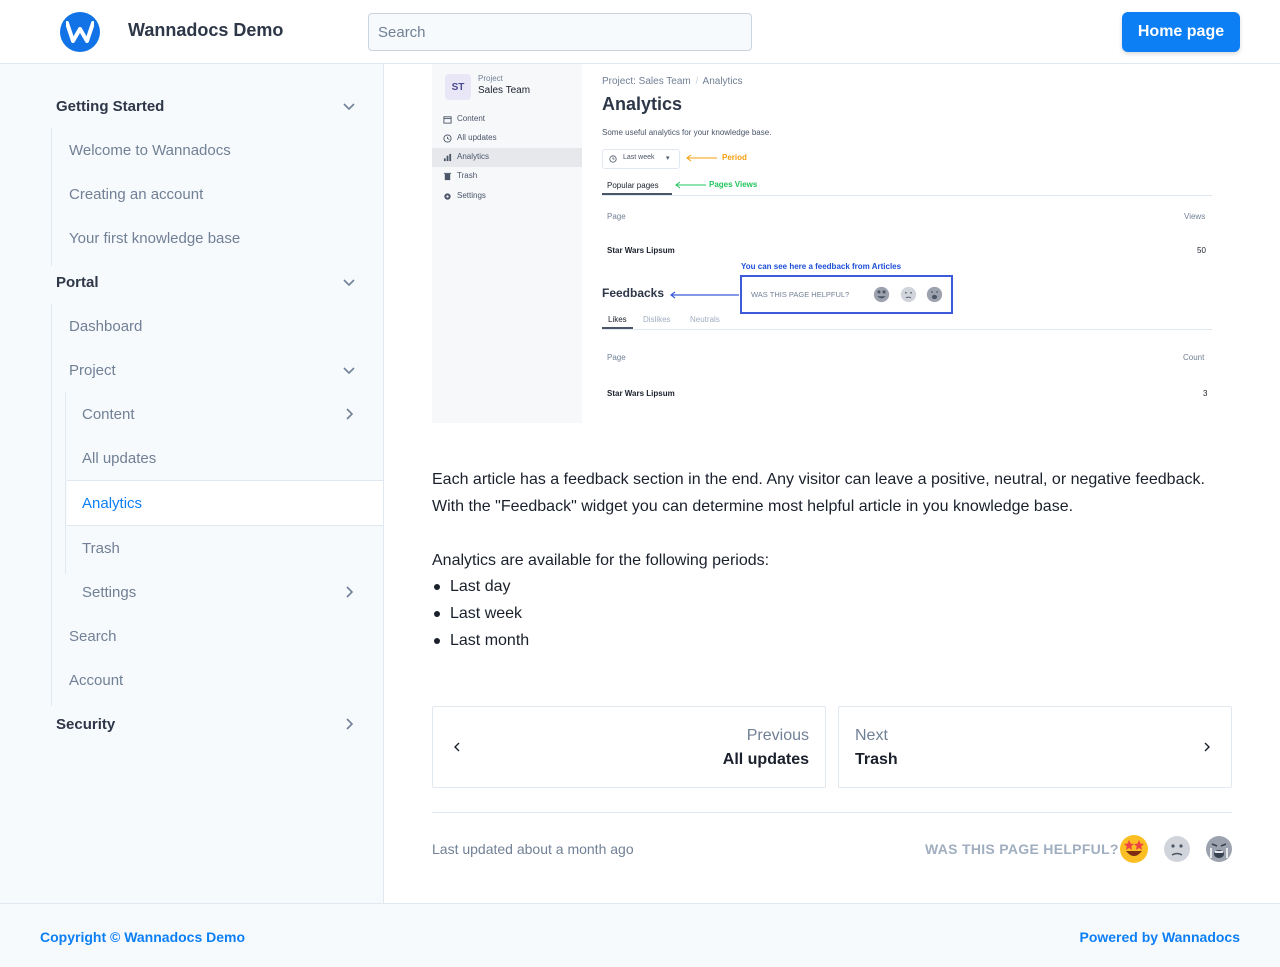  Describe the element at coordinates (1159, 937) in the screenshot. I see `powered-by-link: Powered by Wannadocs` at that location.